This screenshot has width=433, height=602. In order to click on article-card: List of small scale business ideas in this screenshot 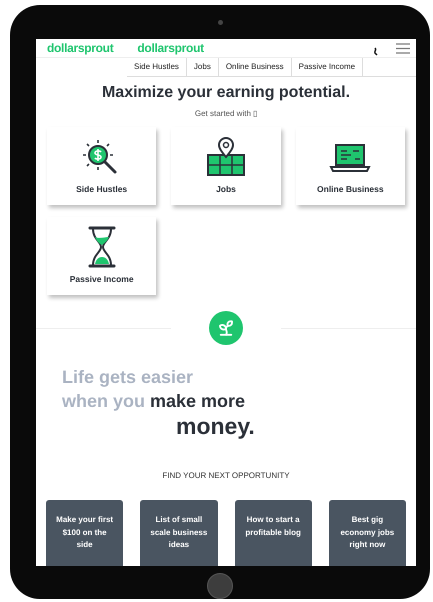, I will do `click(179, 533)`.